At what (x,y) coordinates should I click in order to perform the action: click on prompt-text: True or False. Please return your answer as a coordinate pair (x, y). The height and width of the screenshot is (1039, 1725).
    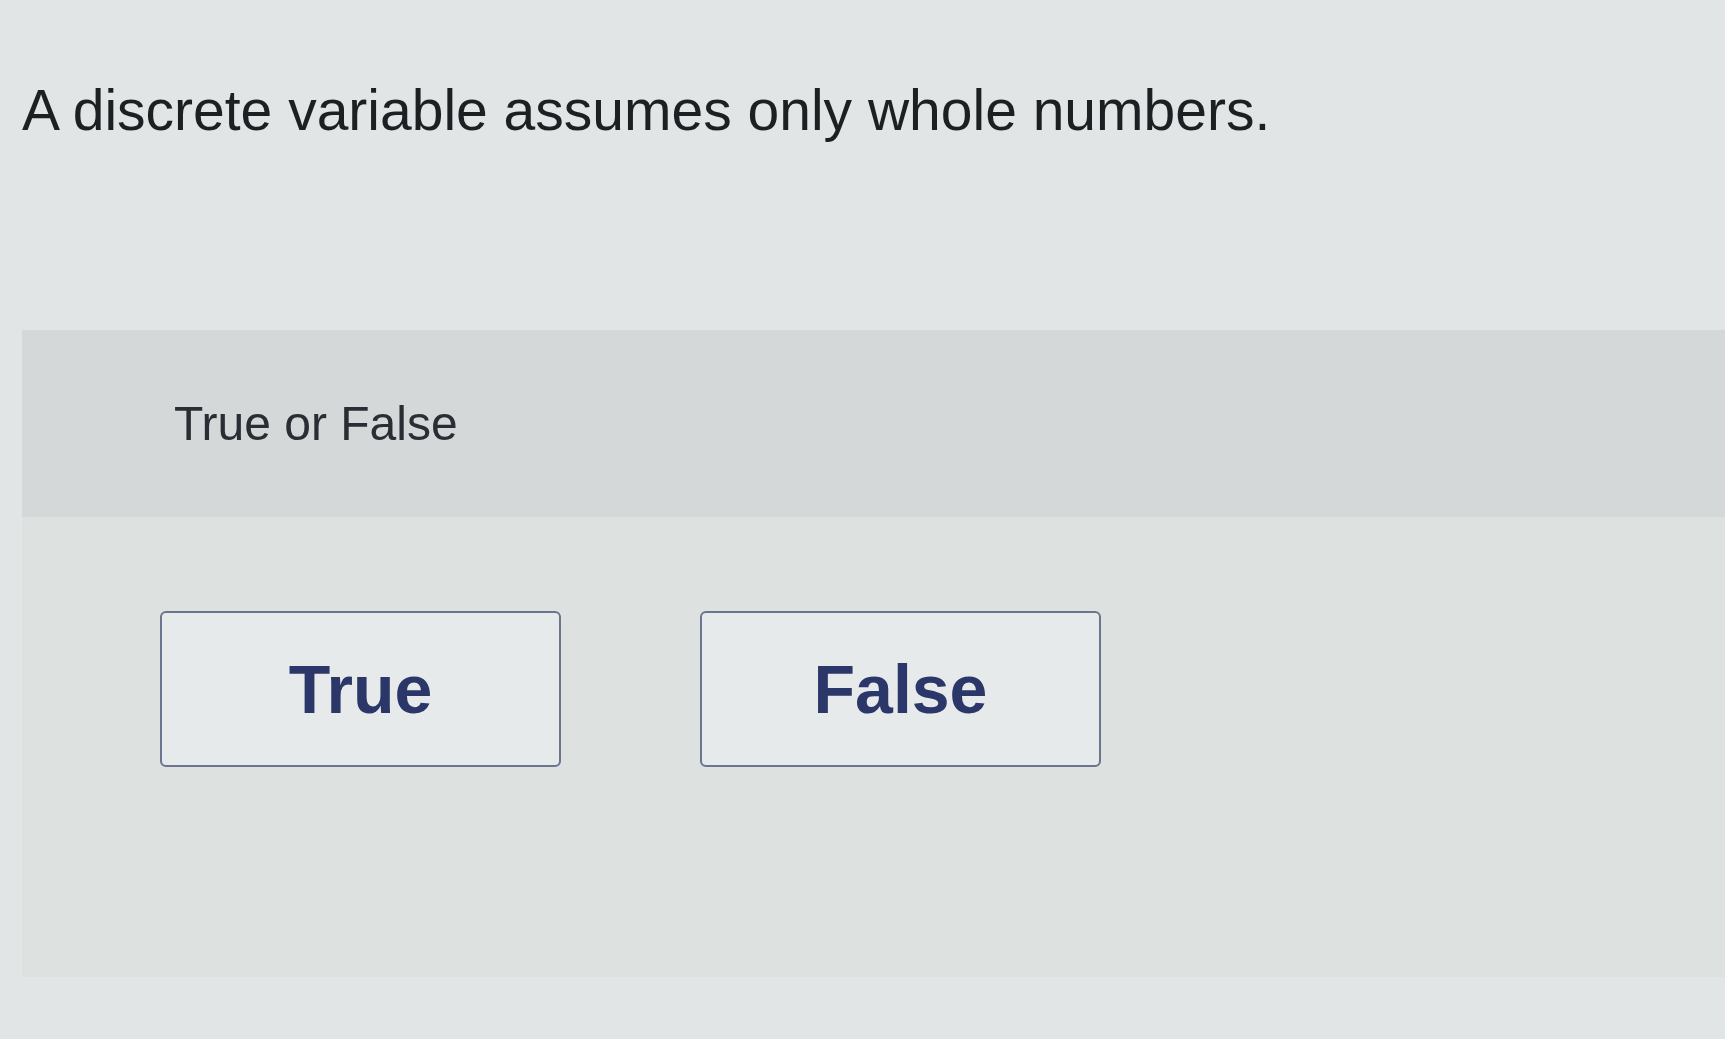
    Looking at the image, I should click on (316, 423).